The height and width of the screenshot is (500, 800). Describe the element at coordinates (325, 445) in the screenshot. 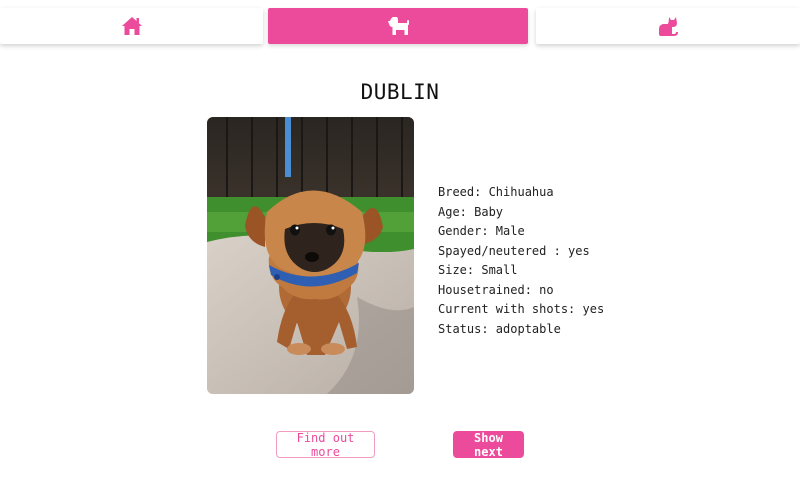

I see `find-out-more-button: Find out more` at that location.